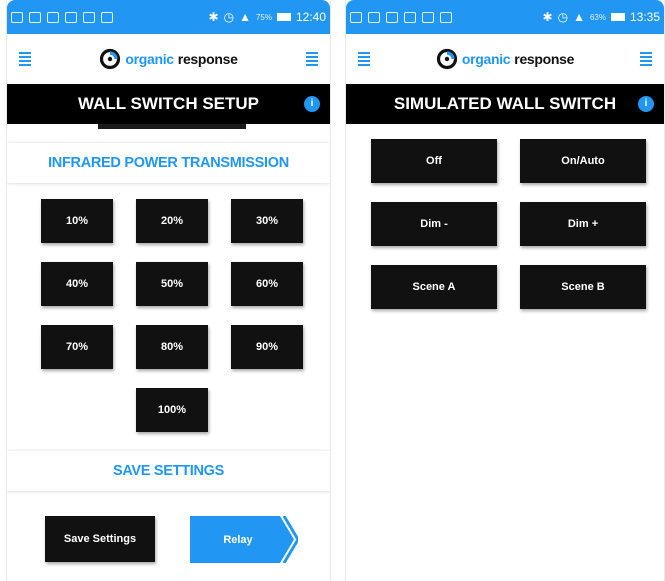 The image size is (665, 581). What do you see at coordinates (172, 221) in the screenshot?
I see `power-20-button: 20%` at bounding box center [172, 221].